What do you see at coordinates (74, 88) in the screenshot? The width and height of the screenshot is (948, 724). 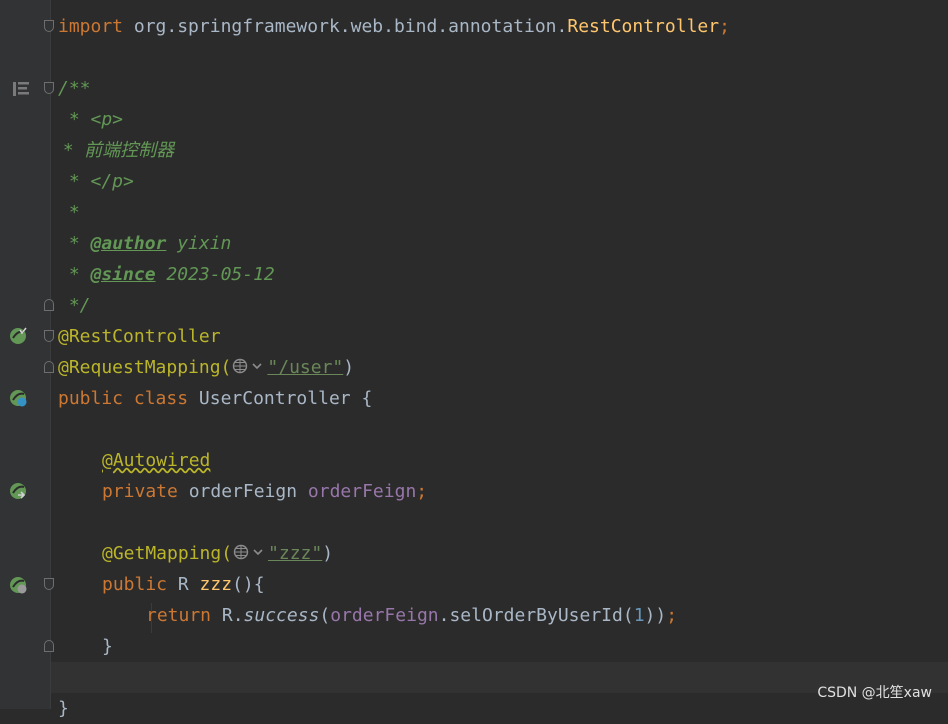 I see `code-line-doc-open: /**` at bounding box center [74, 88].